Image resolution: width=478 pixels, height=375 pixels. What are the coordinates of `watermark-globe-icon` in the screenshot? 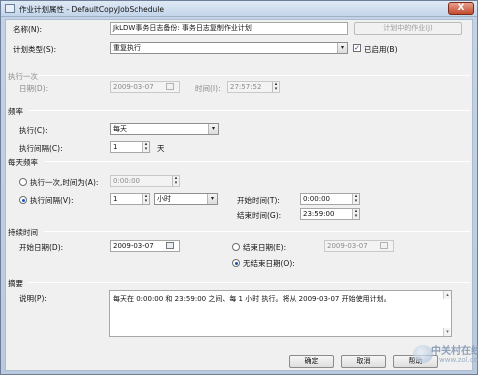 It's located at (423, 354).